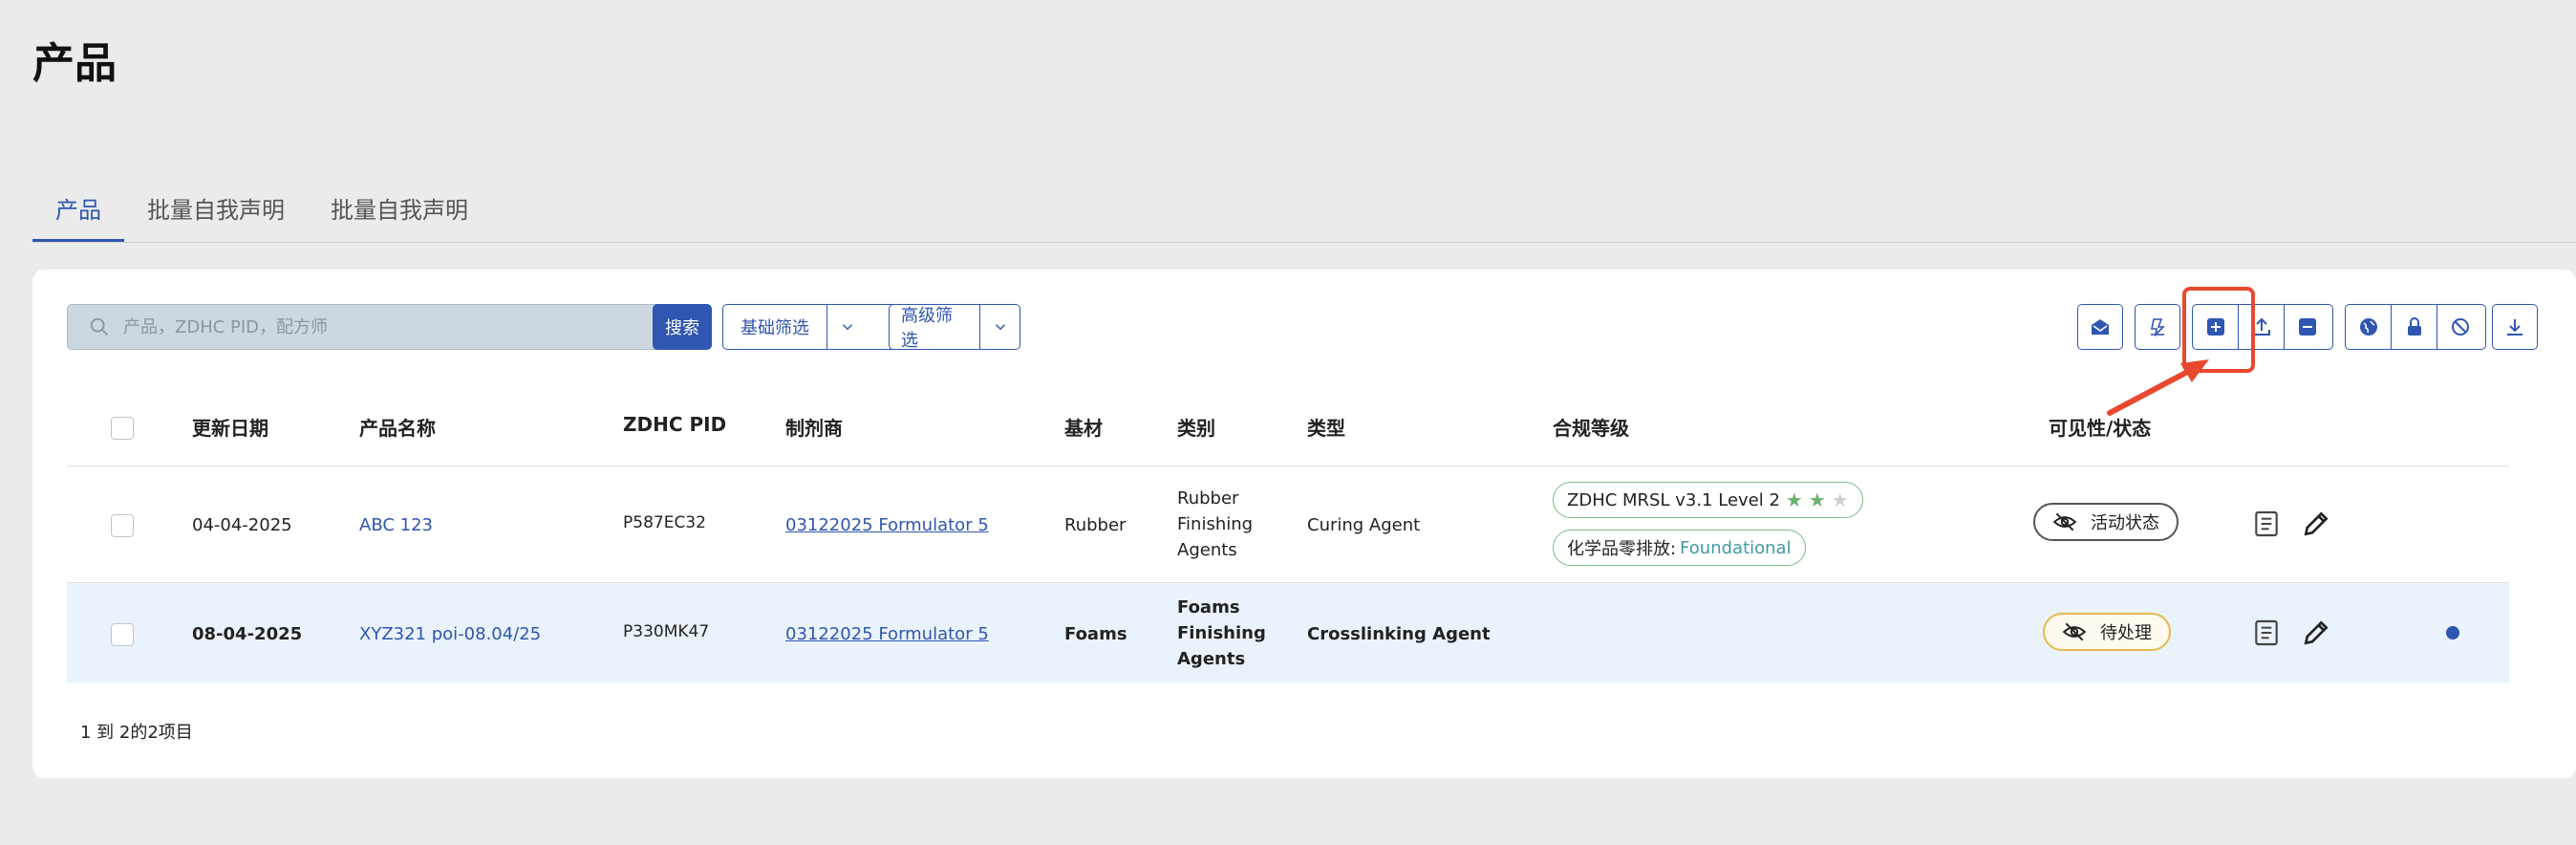 This screenshot has width=2576, height=845. Describe the element at coordinates (78, 217) in the screenshot. I see `tab-products: 产品` at that location.